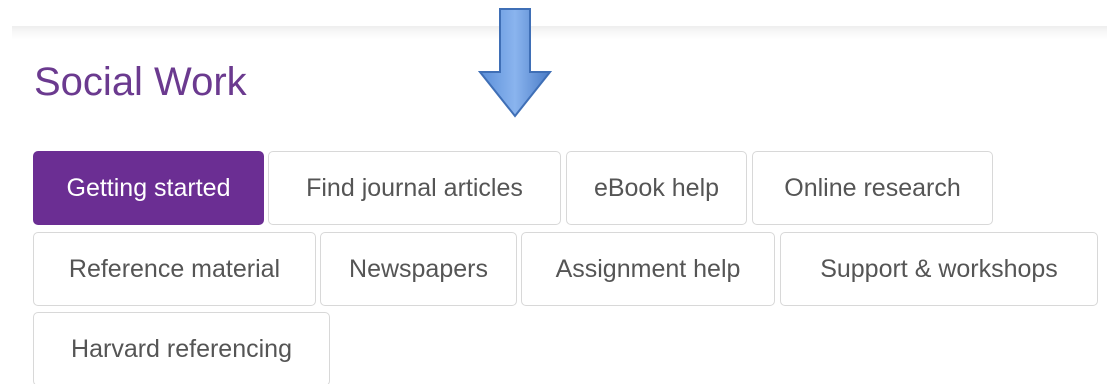 Image resolution: width=1107 pixels, height=384 pixels. Describe the element at coordinates (648, 269) in the screenshot. I see `tab-assignment-help: Assignment help` at that location.